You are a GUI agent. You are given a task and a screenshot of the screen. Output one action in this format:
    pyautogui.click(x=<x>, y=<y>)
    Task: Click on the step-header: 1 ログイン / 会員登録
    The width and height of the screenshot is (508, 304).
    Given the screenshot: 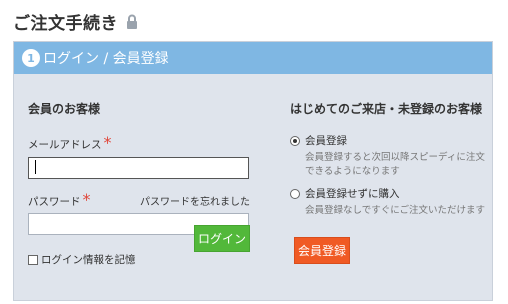 What is the action you would take?
    pyautogui.click(x=253, y=58)
    